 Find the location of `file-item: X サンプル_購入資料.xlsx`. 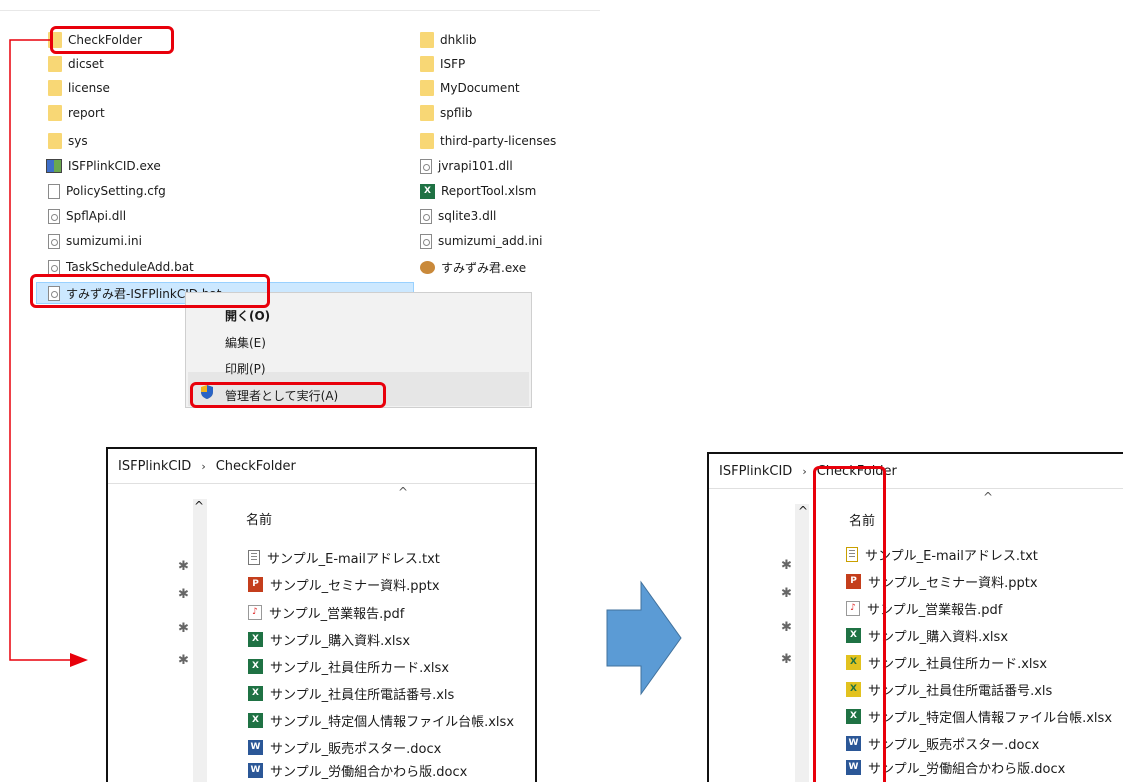

file-item: X サンプル_購入資料.xlsx is located at coordinates (329, 639).